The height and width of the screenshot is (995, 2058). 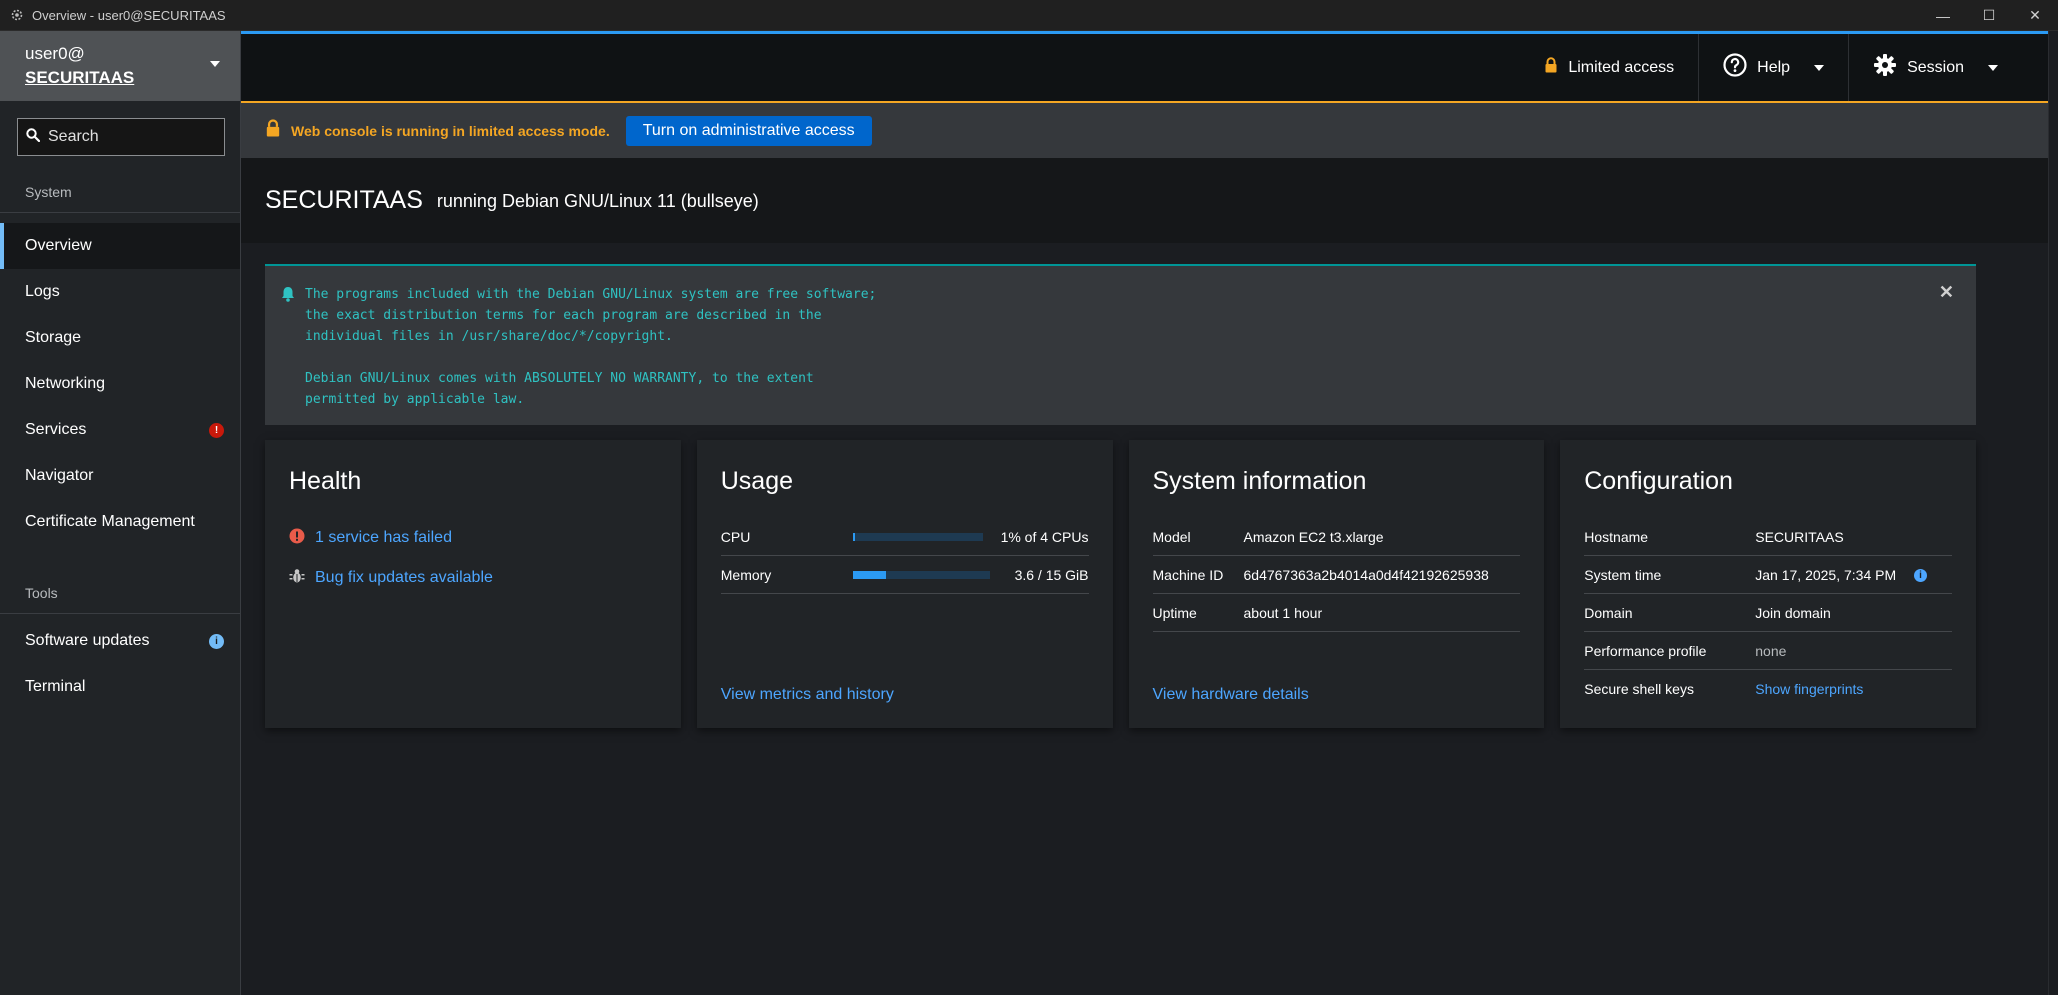 What do you see at coordinates (120, 641) in the screenshot?
I see `sidebar-item-software-updates: Software updates i` at bounding box center [120, 641].